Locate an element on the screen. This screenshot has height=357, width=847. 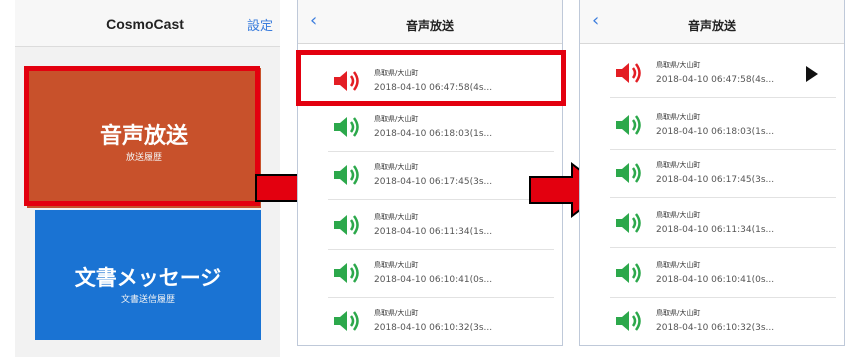
settings-button: 設定 is located at coordinates (260, 24).